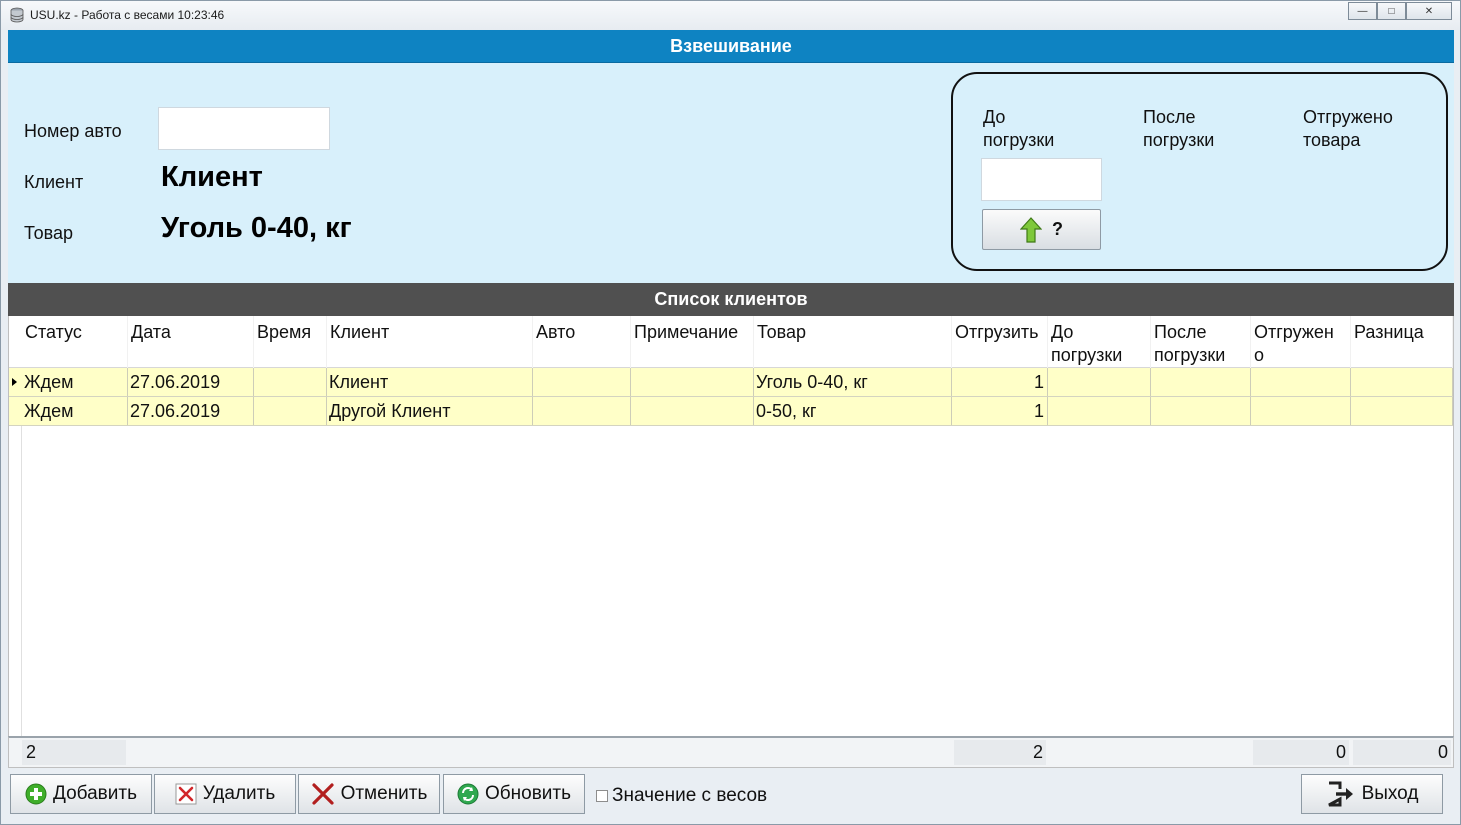 This screenshot has height=825, width=1461. Describe the element at coordinates (1087, 355) in the screenshot. I see `col-before-loading-label-2: погрузки` at that location.